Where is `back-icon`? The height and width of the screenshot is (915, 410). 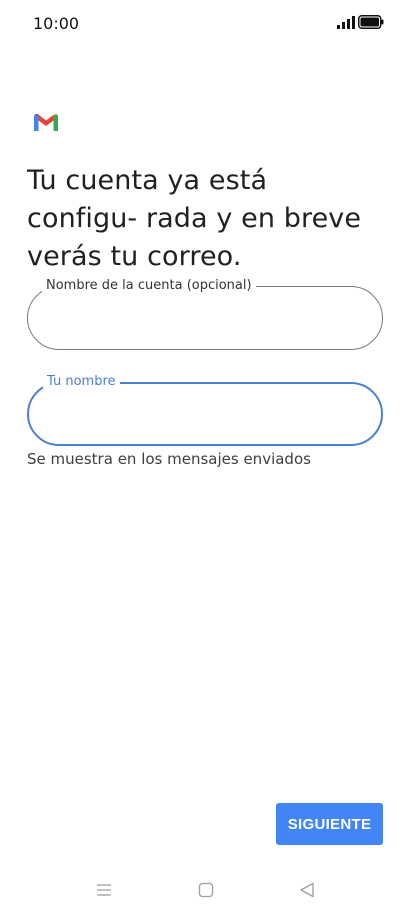 back-icon is located at coordinates (307, 890).